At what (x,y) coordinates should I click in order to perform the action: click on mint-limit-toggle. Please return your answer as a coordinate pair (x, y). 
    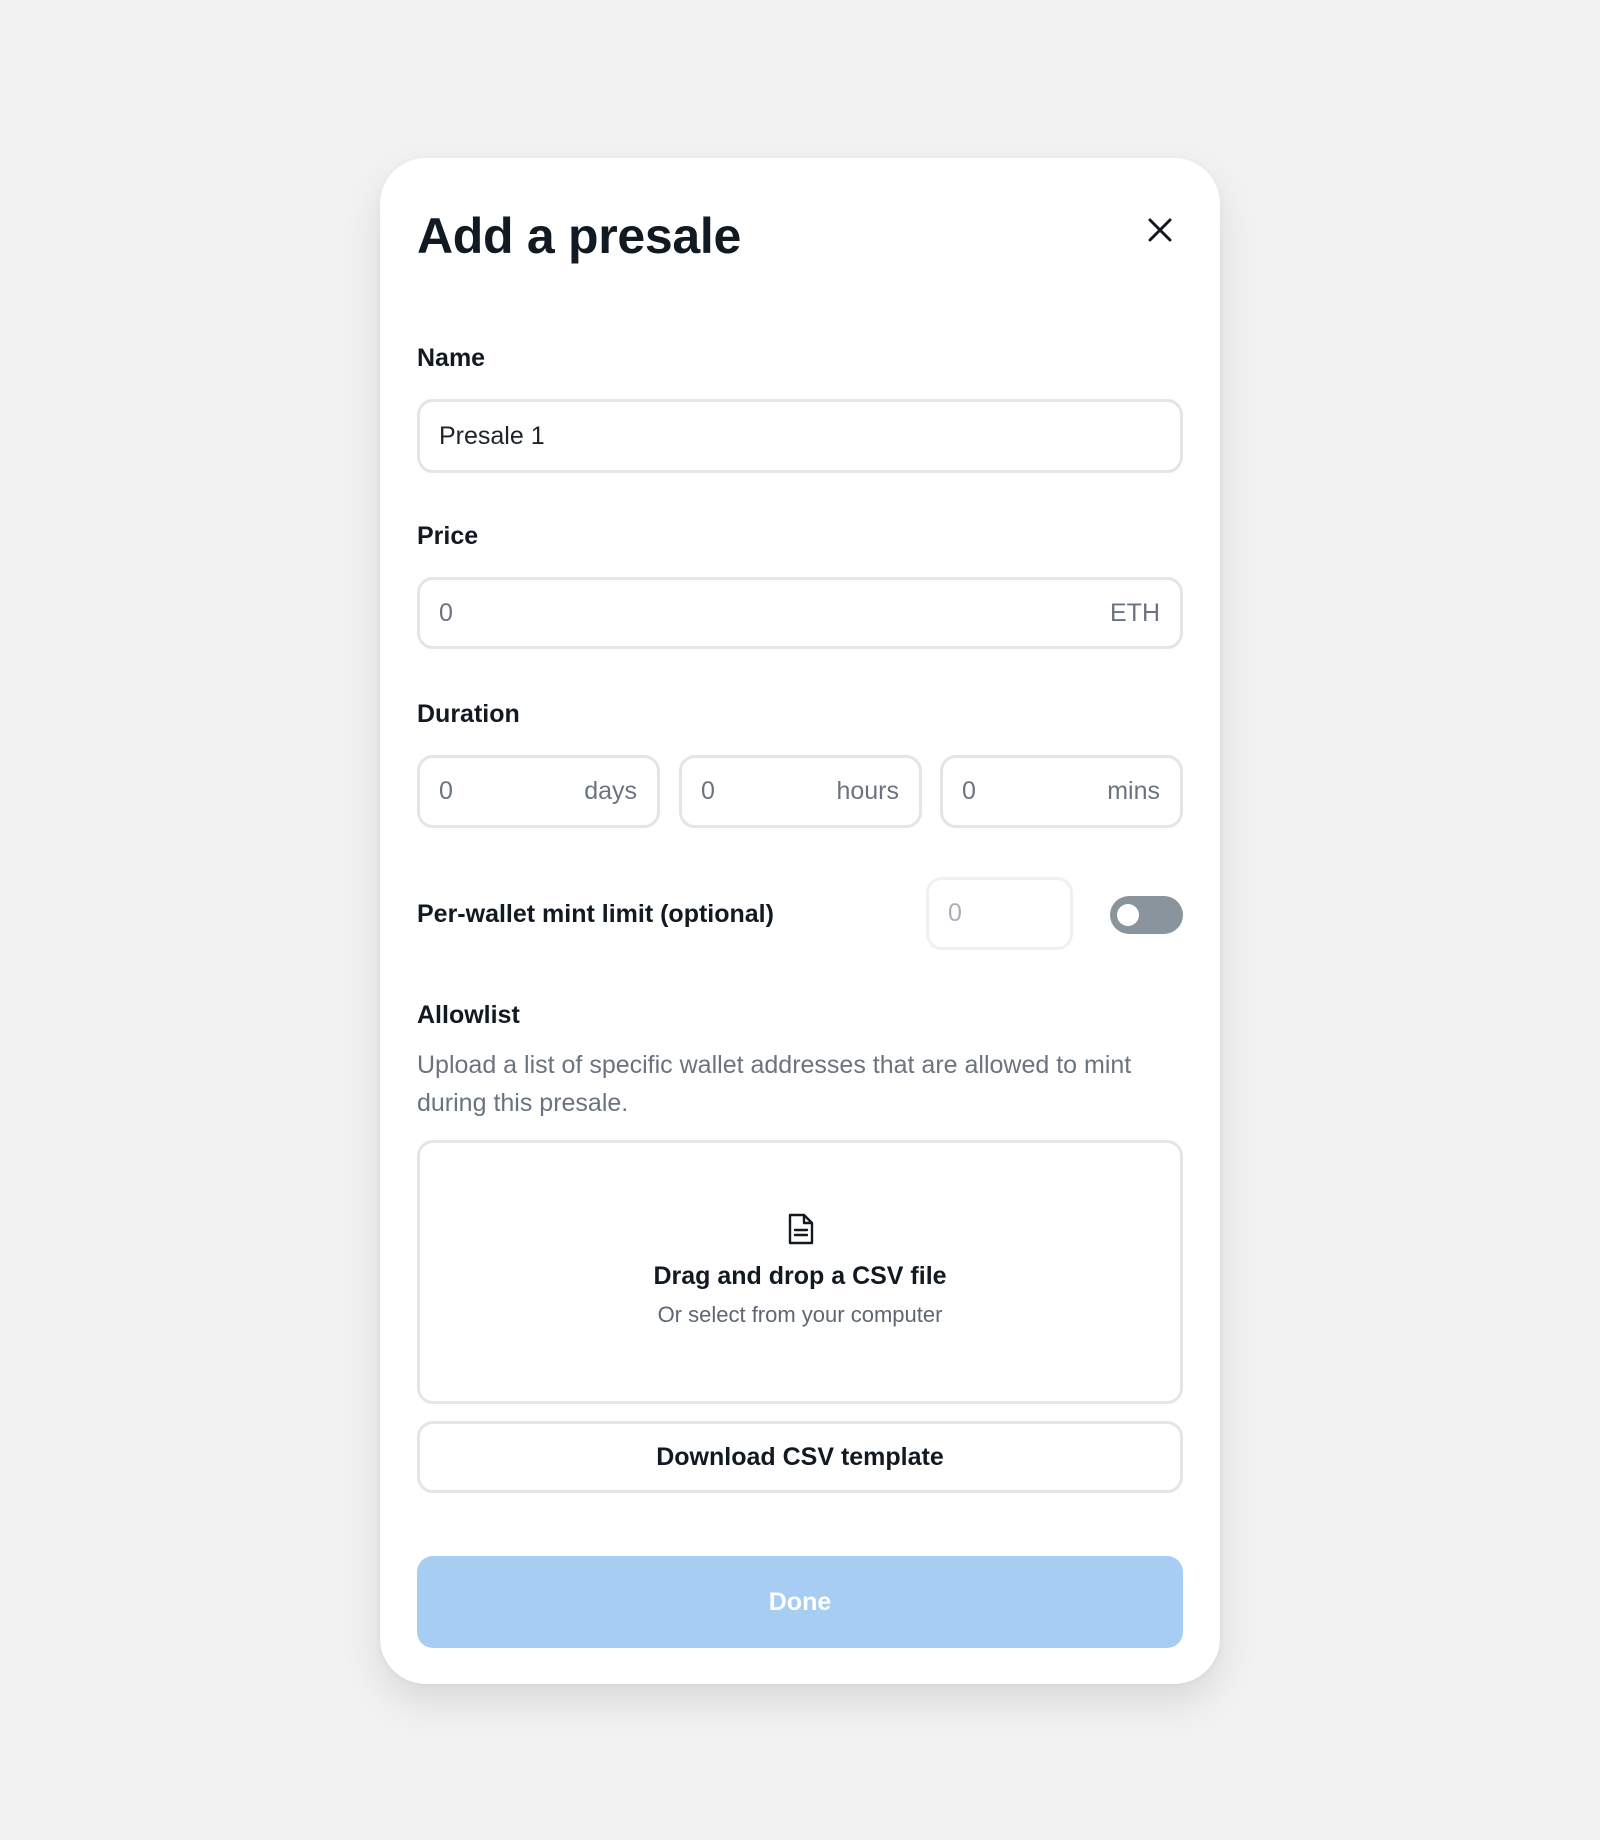
    Looking at the image, I should click on (1146, 915).